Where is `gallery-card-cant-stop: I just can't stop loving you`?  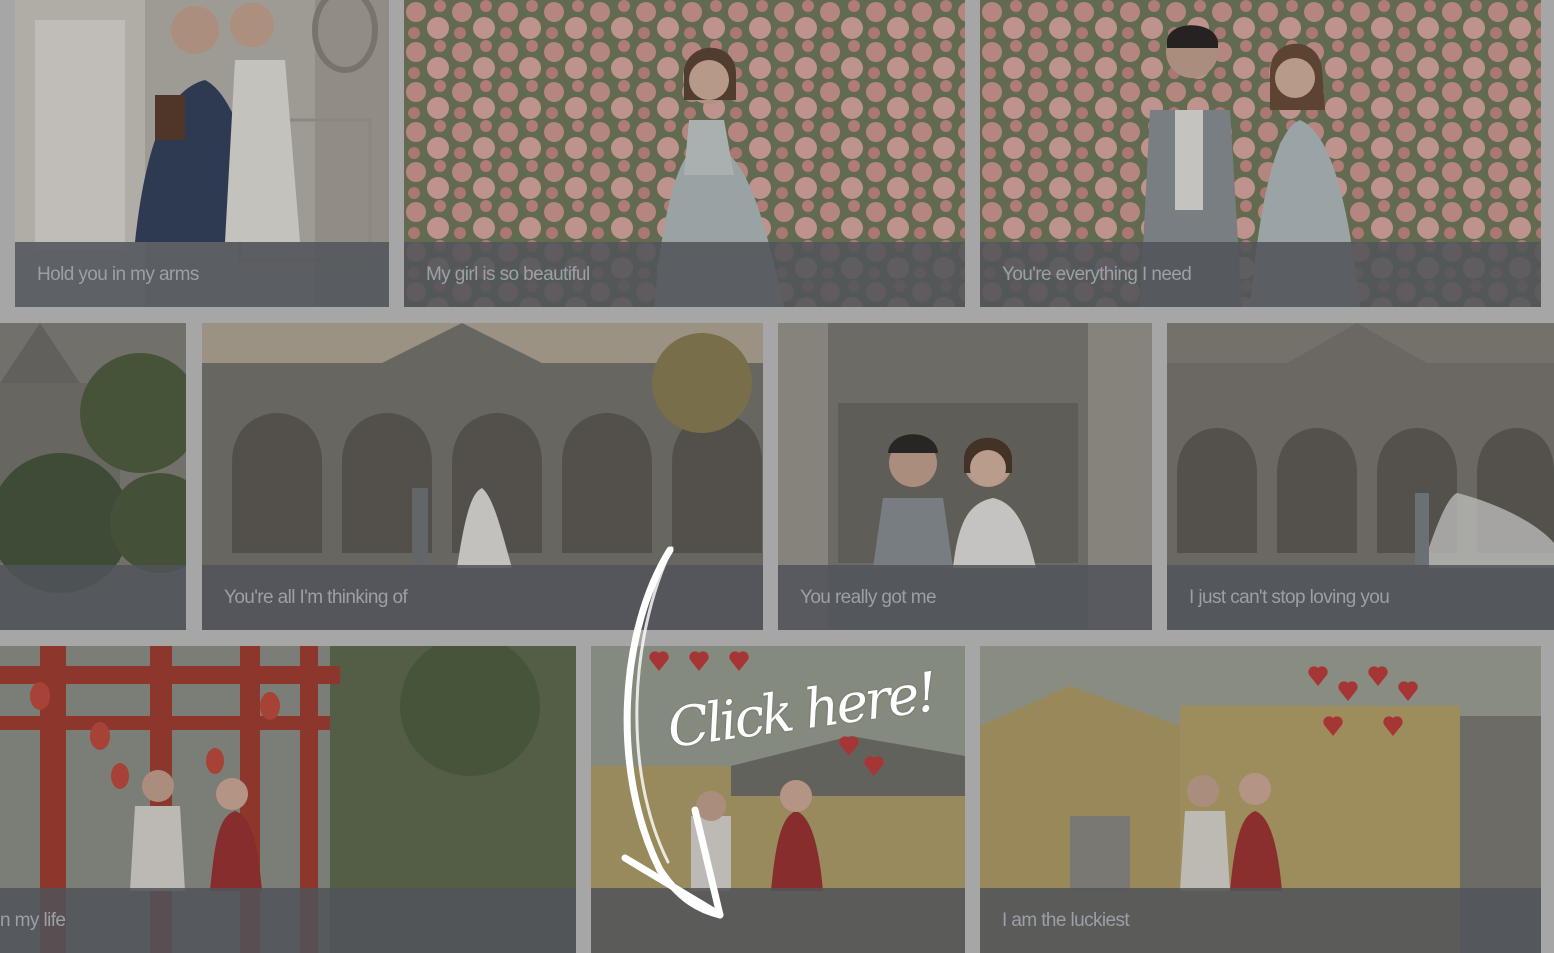
gallery-card-cant-stop: I just can't stop loving you is located at coordinates (1360, 476).